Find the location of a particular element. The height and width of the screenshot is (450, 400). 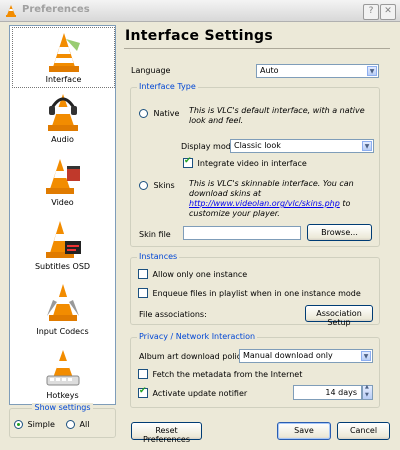

simple-radio-option: Simple is located at coordinates (34, 424).